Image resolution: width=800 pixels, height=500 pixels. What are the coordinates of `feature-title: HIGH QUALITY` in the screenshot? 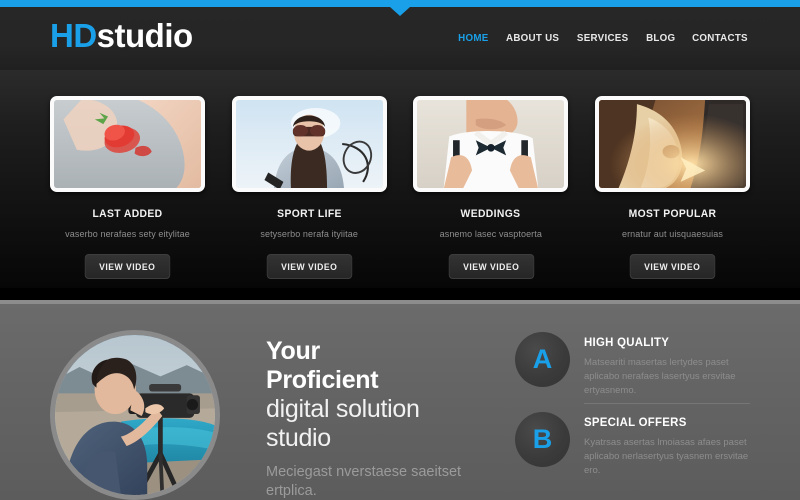 It's located at (627, 342).